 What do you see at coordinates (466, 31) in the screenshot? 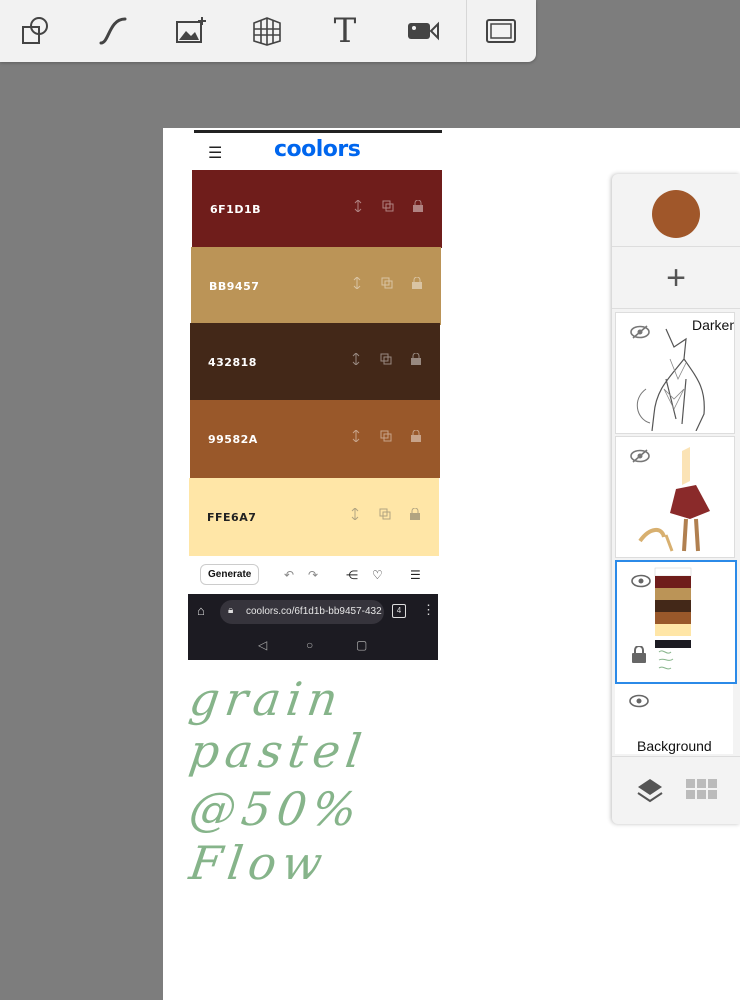
I see `toolbar-separator` at bounding box center [466, 31].